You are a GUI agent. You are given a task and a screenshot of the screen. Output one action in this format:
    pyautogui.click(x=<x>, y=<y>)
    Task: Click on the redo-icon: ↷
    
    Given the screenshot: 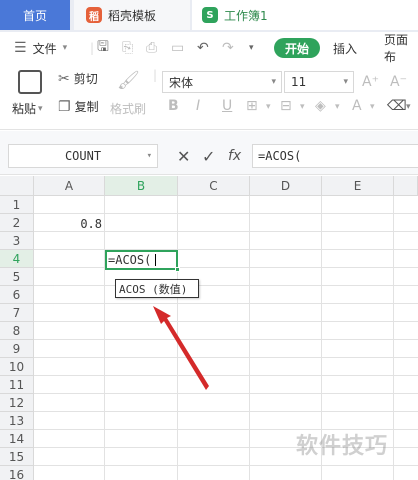 What is the action you would take?
    pyautogui.click(x=228, y=48)
    